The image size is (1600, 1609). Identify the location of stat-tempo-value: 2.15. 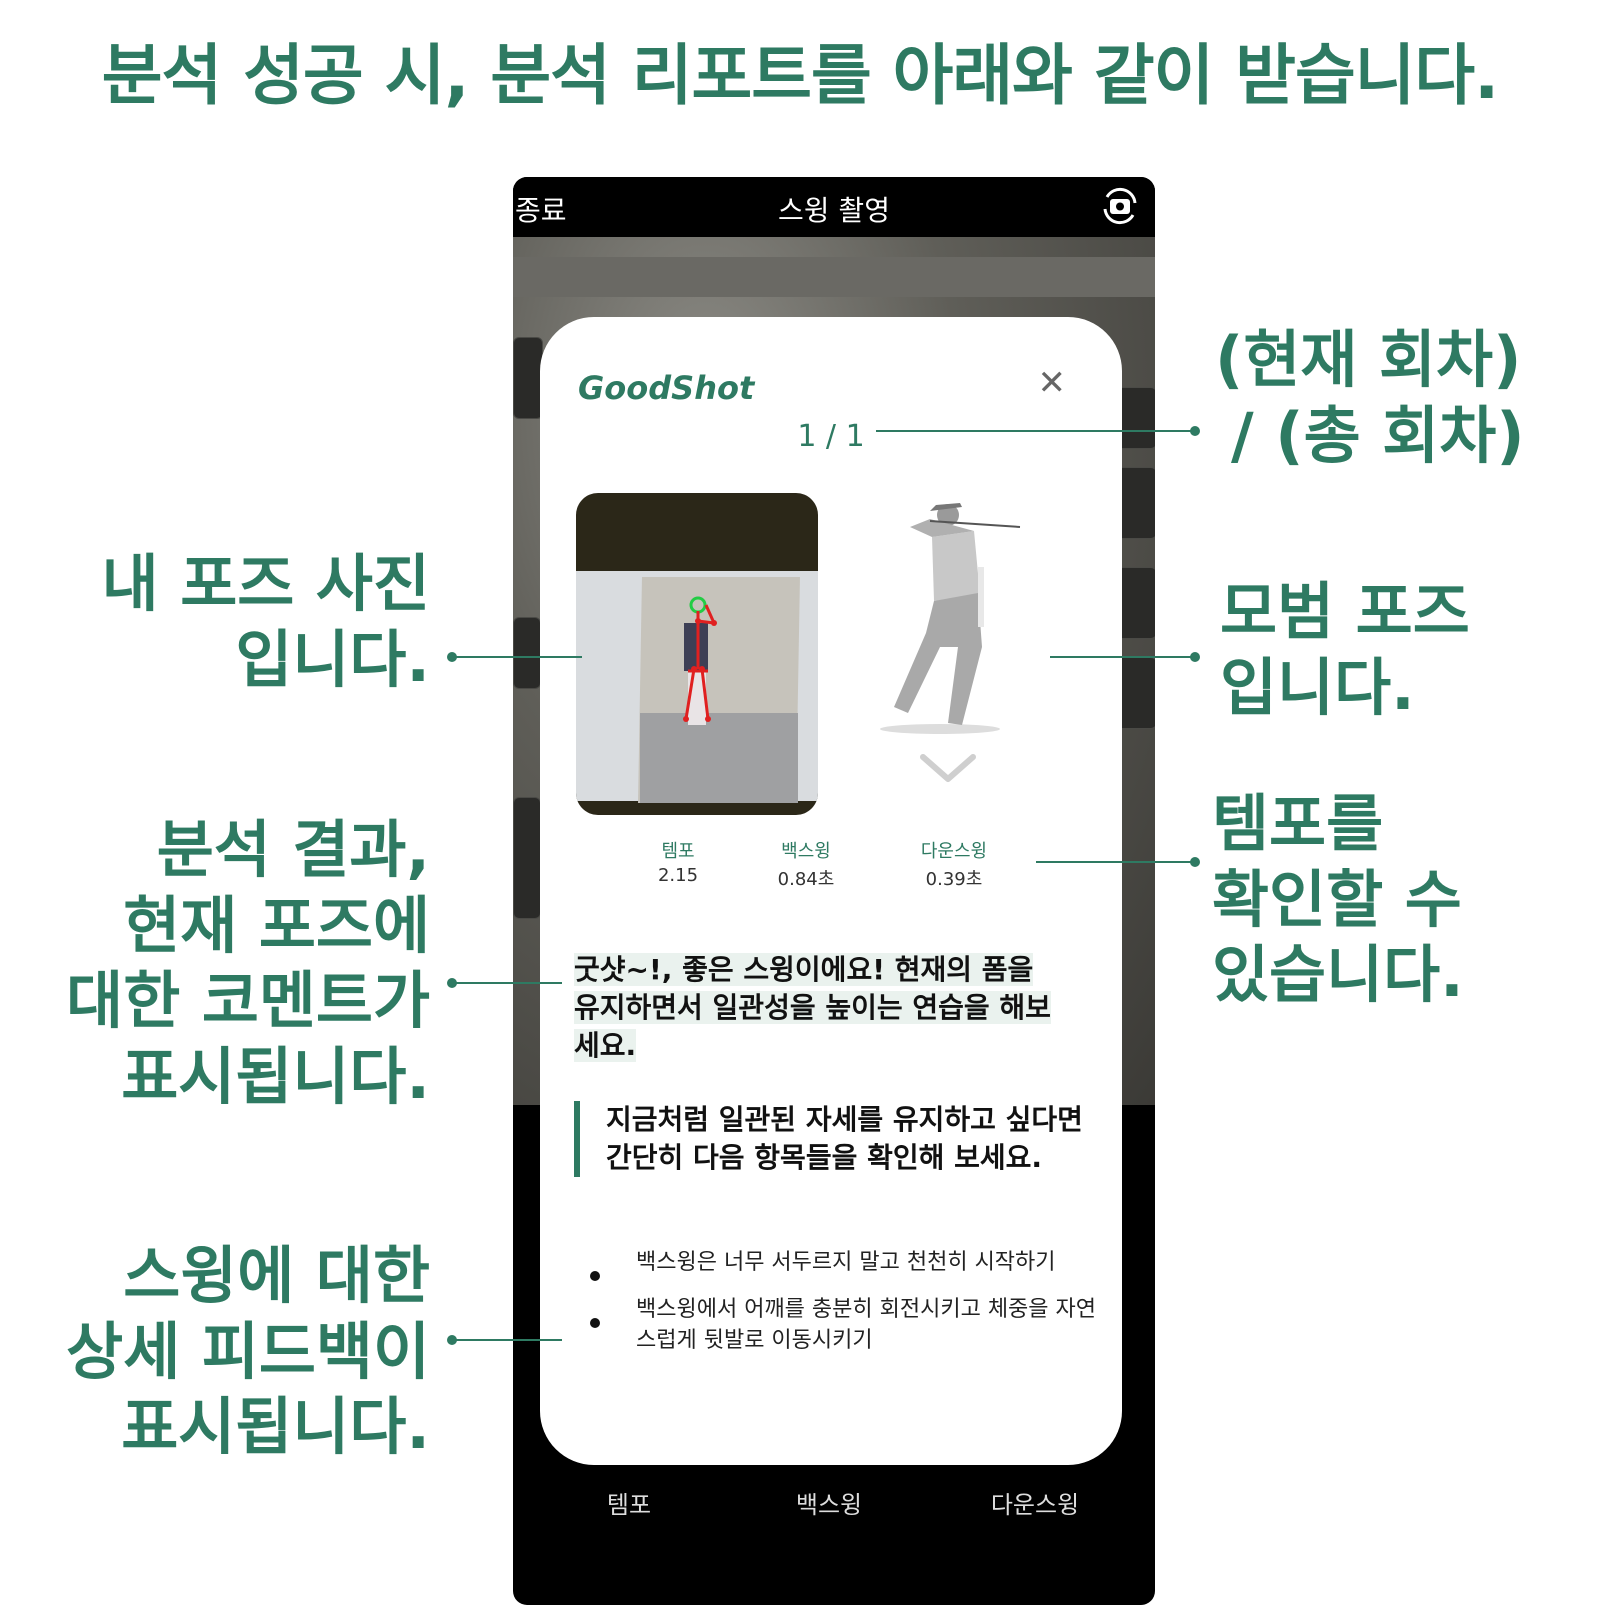
(678, 875).